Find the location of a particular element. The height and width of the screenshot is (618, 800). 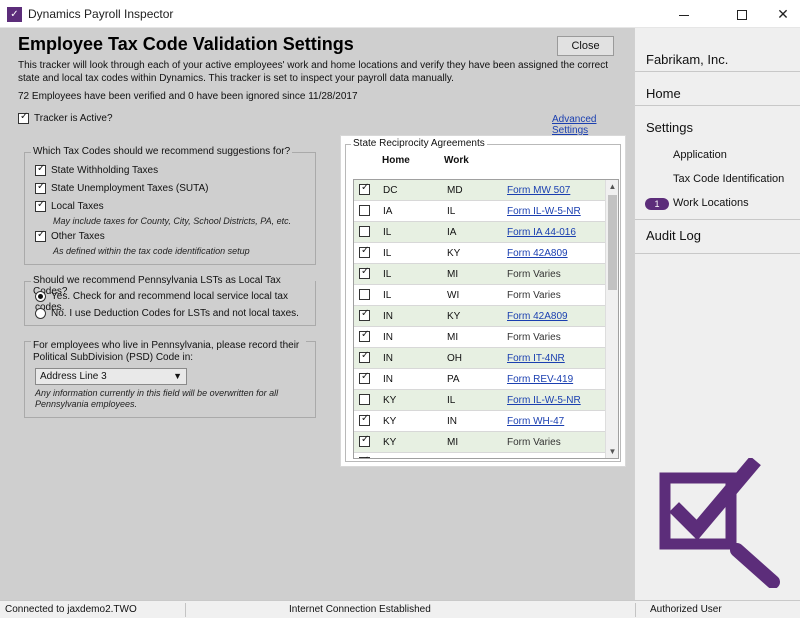

local-taxes-checkbox: Local Taxes is located at coordinates (69, 206).